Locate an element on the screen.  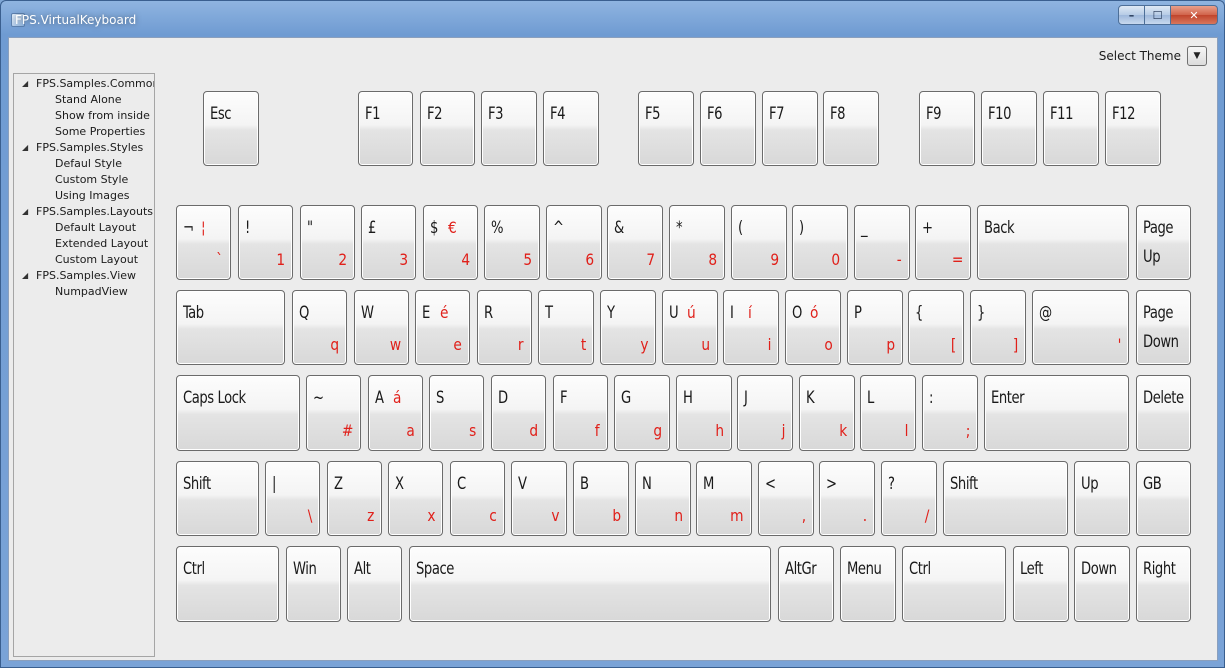
key-t: Tt is located at coordinates (566, 327).